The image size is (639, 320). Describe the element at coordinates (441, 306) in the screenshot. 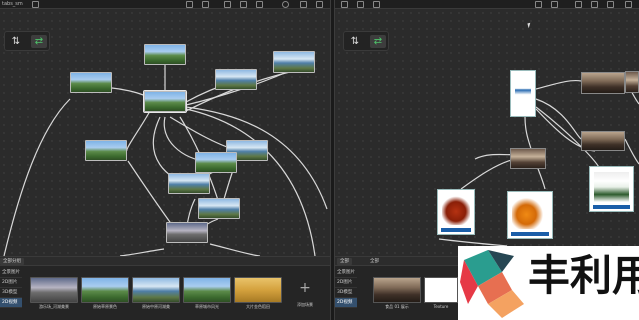

I see `asset-label: Texture` at that location.